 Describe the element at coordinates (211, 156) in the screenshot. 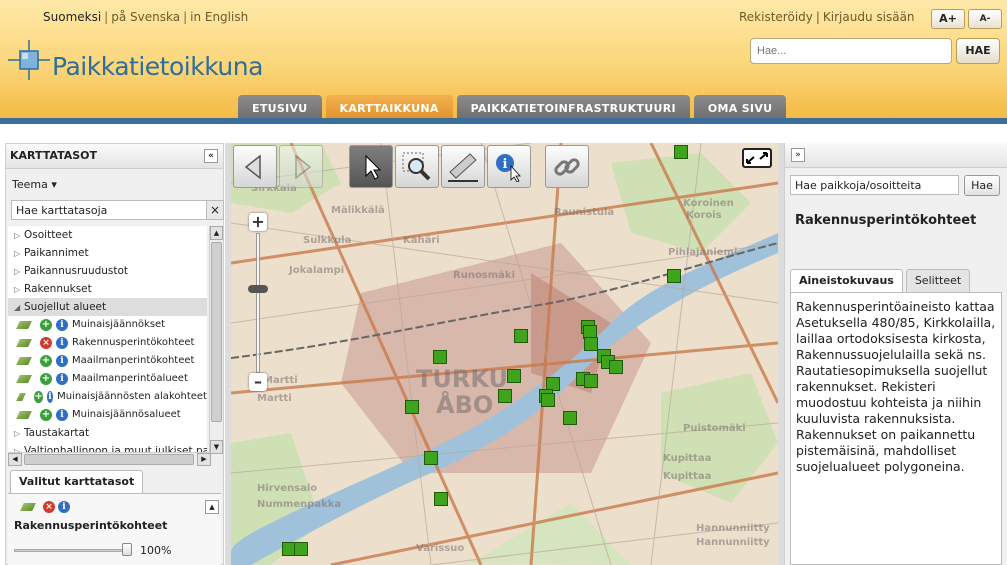

I see `collapse-left-panel-icon: «` at that location.